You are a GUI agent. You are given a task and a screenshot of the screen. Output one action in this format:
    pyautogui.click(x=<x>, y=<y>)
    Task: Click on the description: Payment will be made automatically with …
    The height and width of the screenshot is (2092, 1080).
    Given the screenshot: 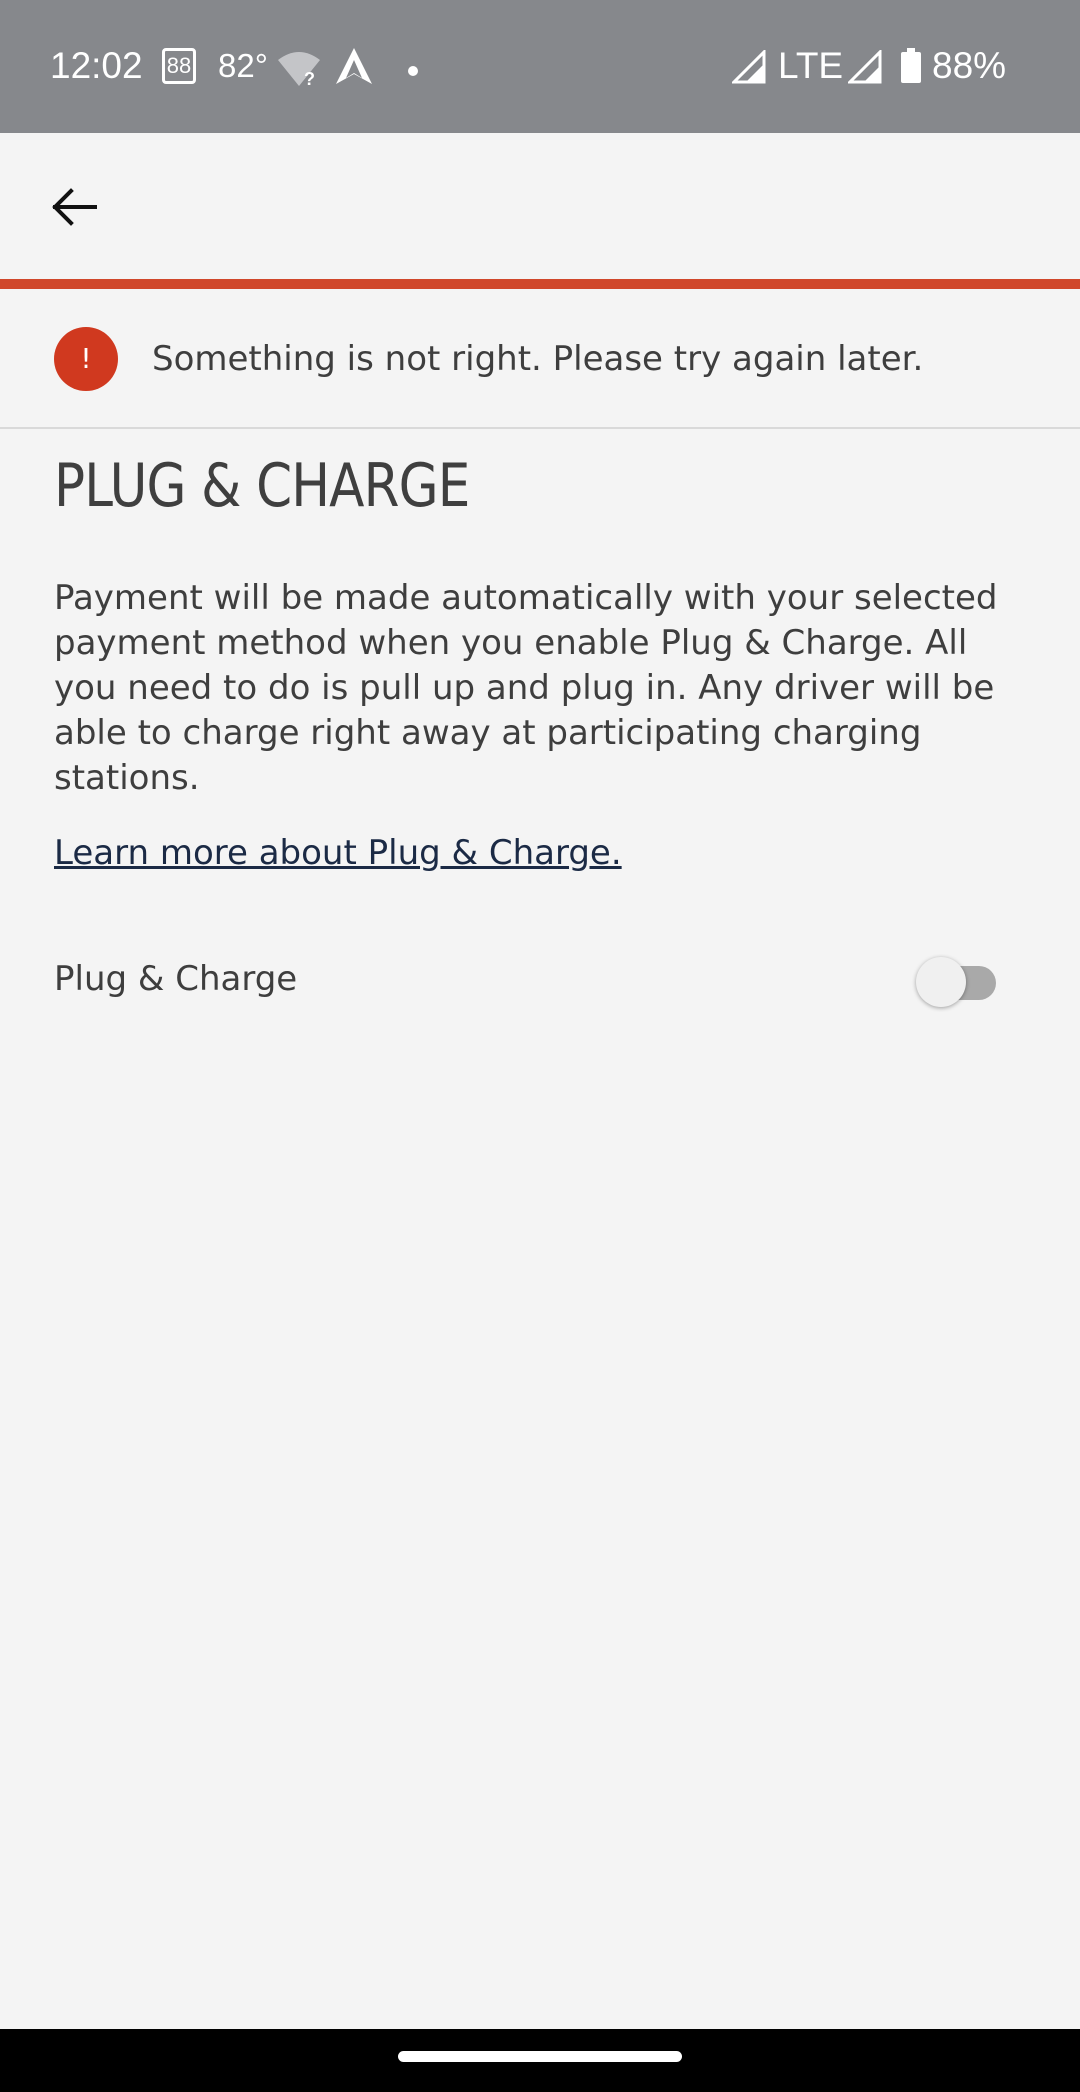 What is the action you would take?
    pyautogui.click(x=526, y=688)
    